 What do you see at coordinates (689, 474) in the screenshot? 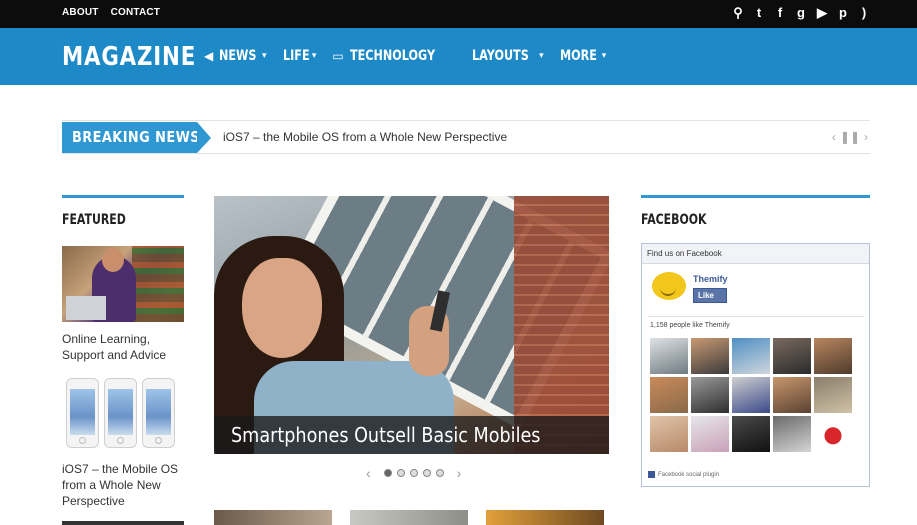
I see `facebook-plugin-label: Facebook social plugin` at bounding box center [689, 474].